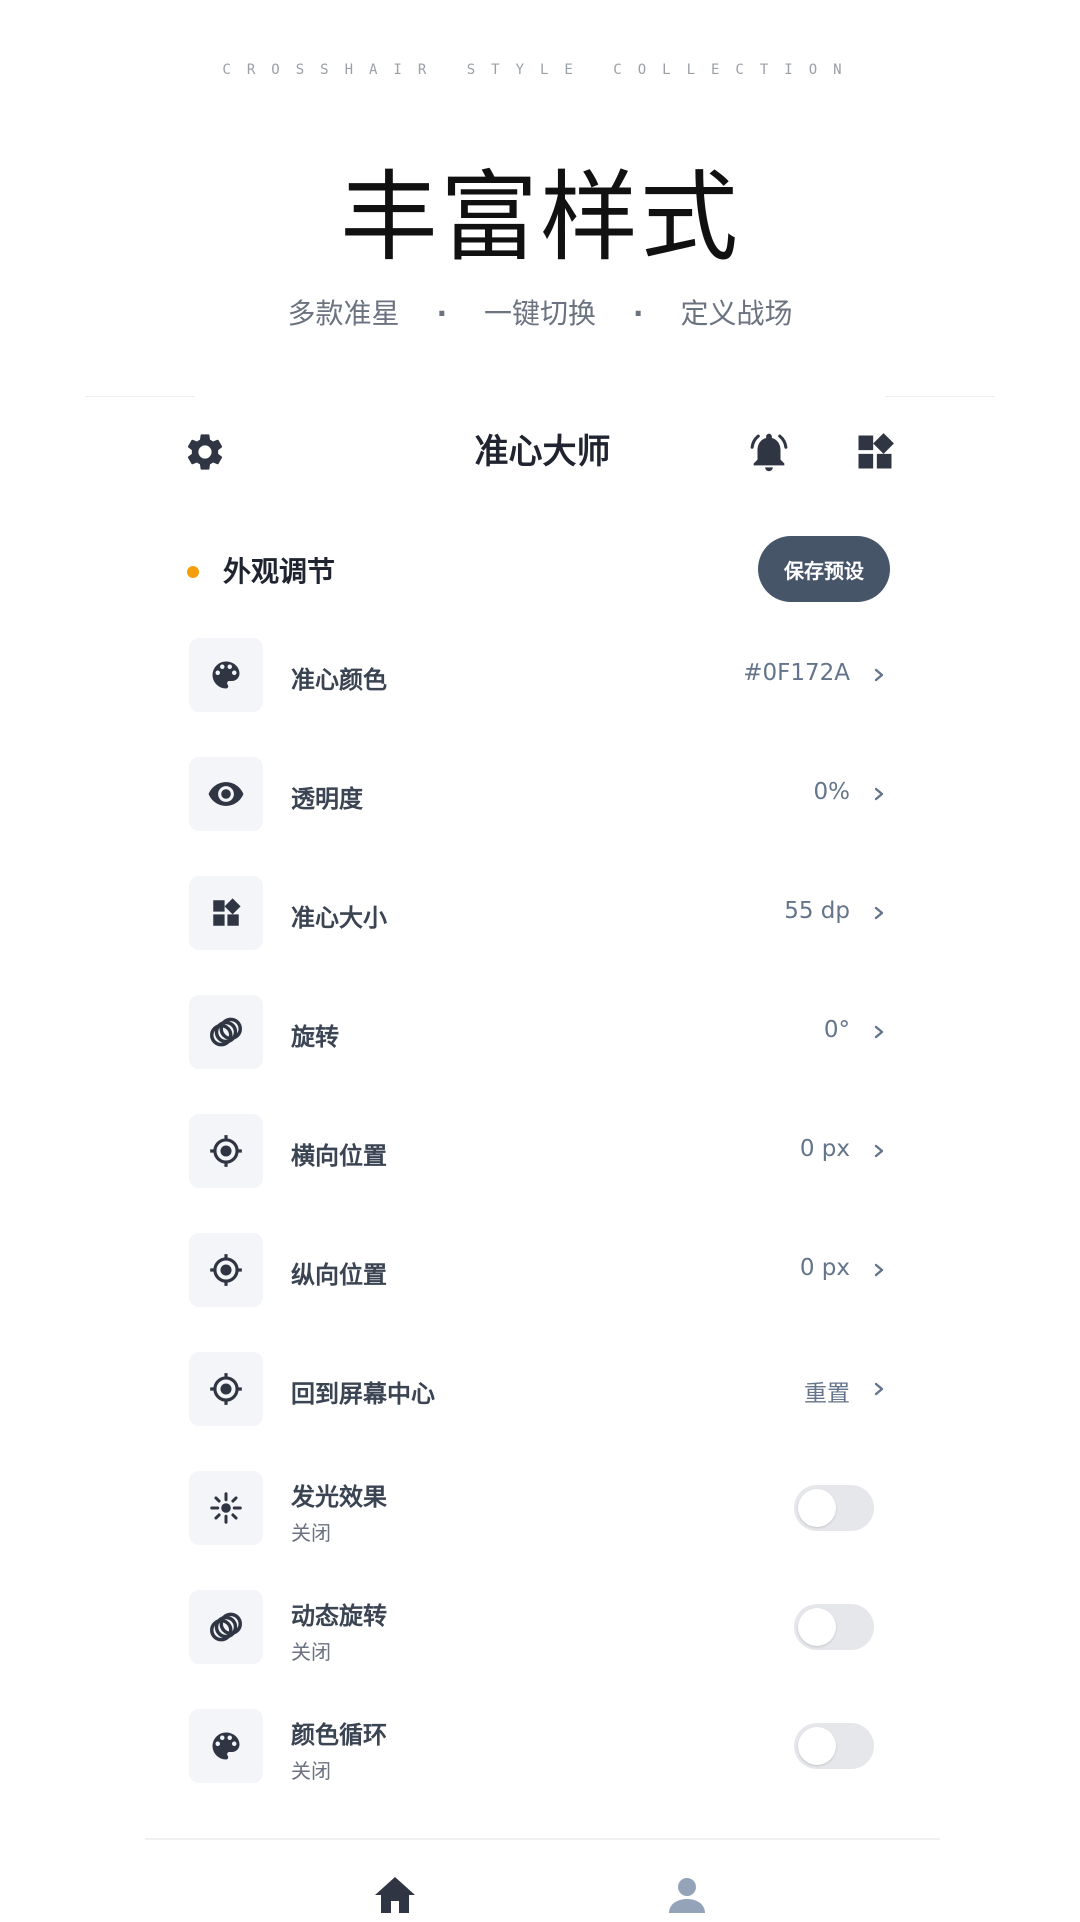  I want to click on setting-row-opacity: 透明度 0%, so click(542, 816).